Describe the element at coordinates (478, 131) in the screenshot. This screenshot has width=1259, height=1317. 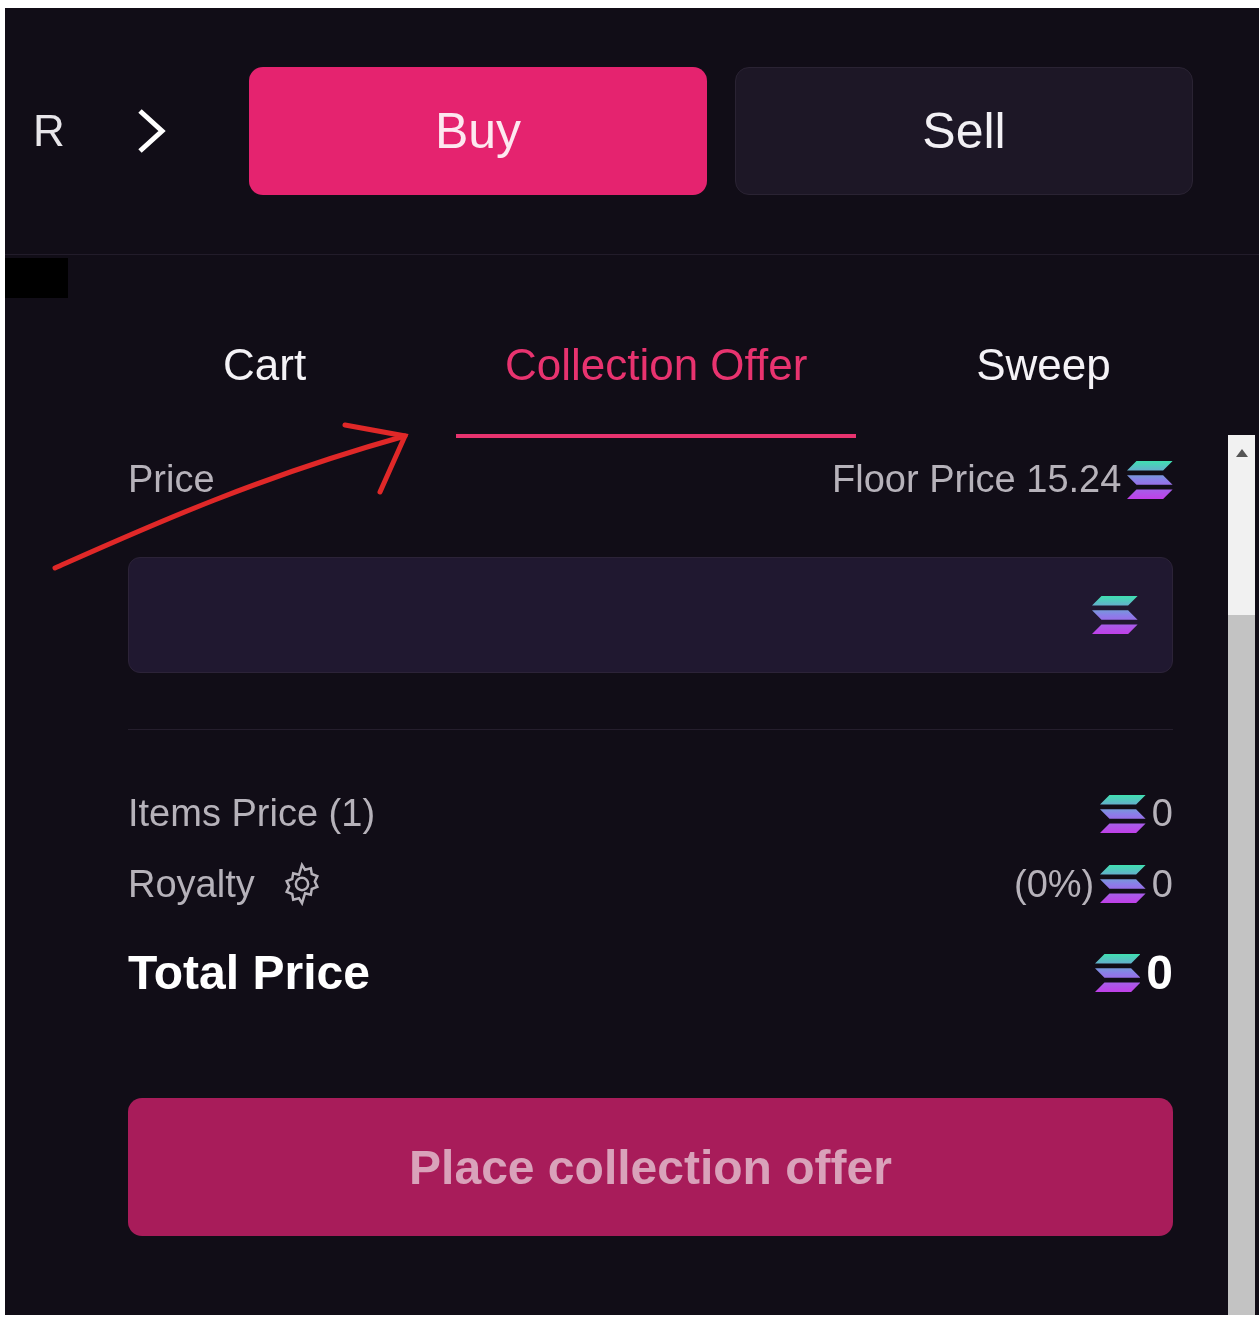
I see `mode-tab: Buy` at that location.